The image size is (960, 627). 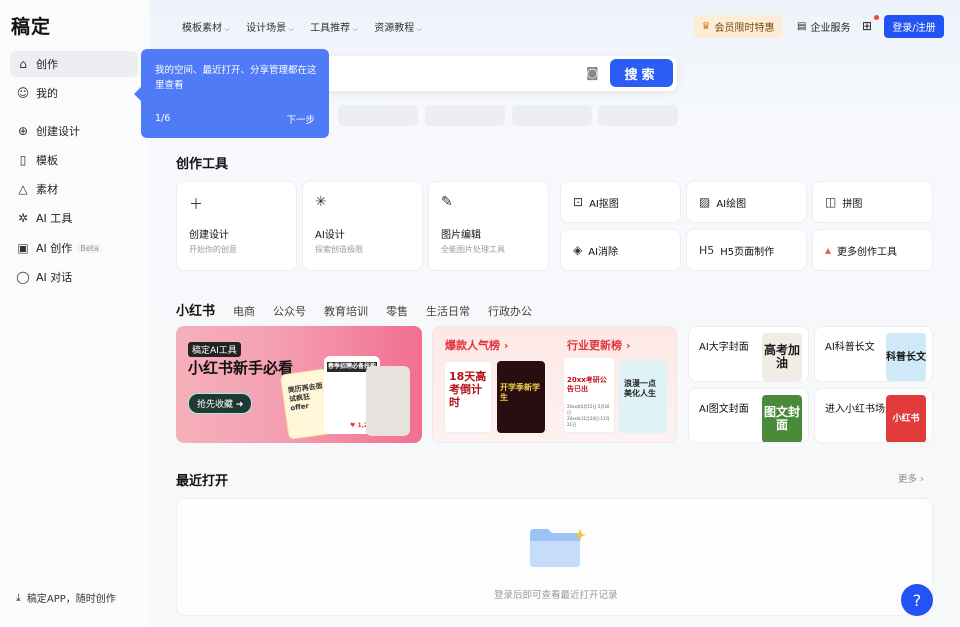 What do you see at coordinates (588, 421) in the screenshot?
I see `thumb-subtext: 20xx年11月20日-11月21日` at bounding box center [588, 421].